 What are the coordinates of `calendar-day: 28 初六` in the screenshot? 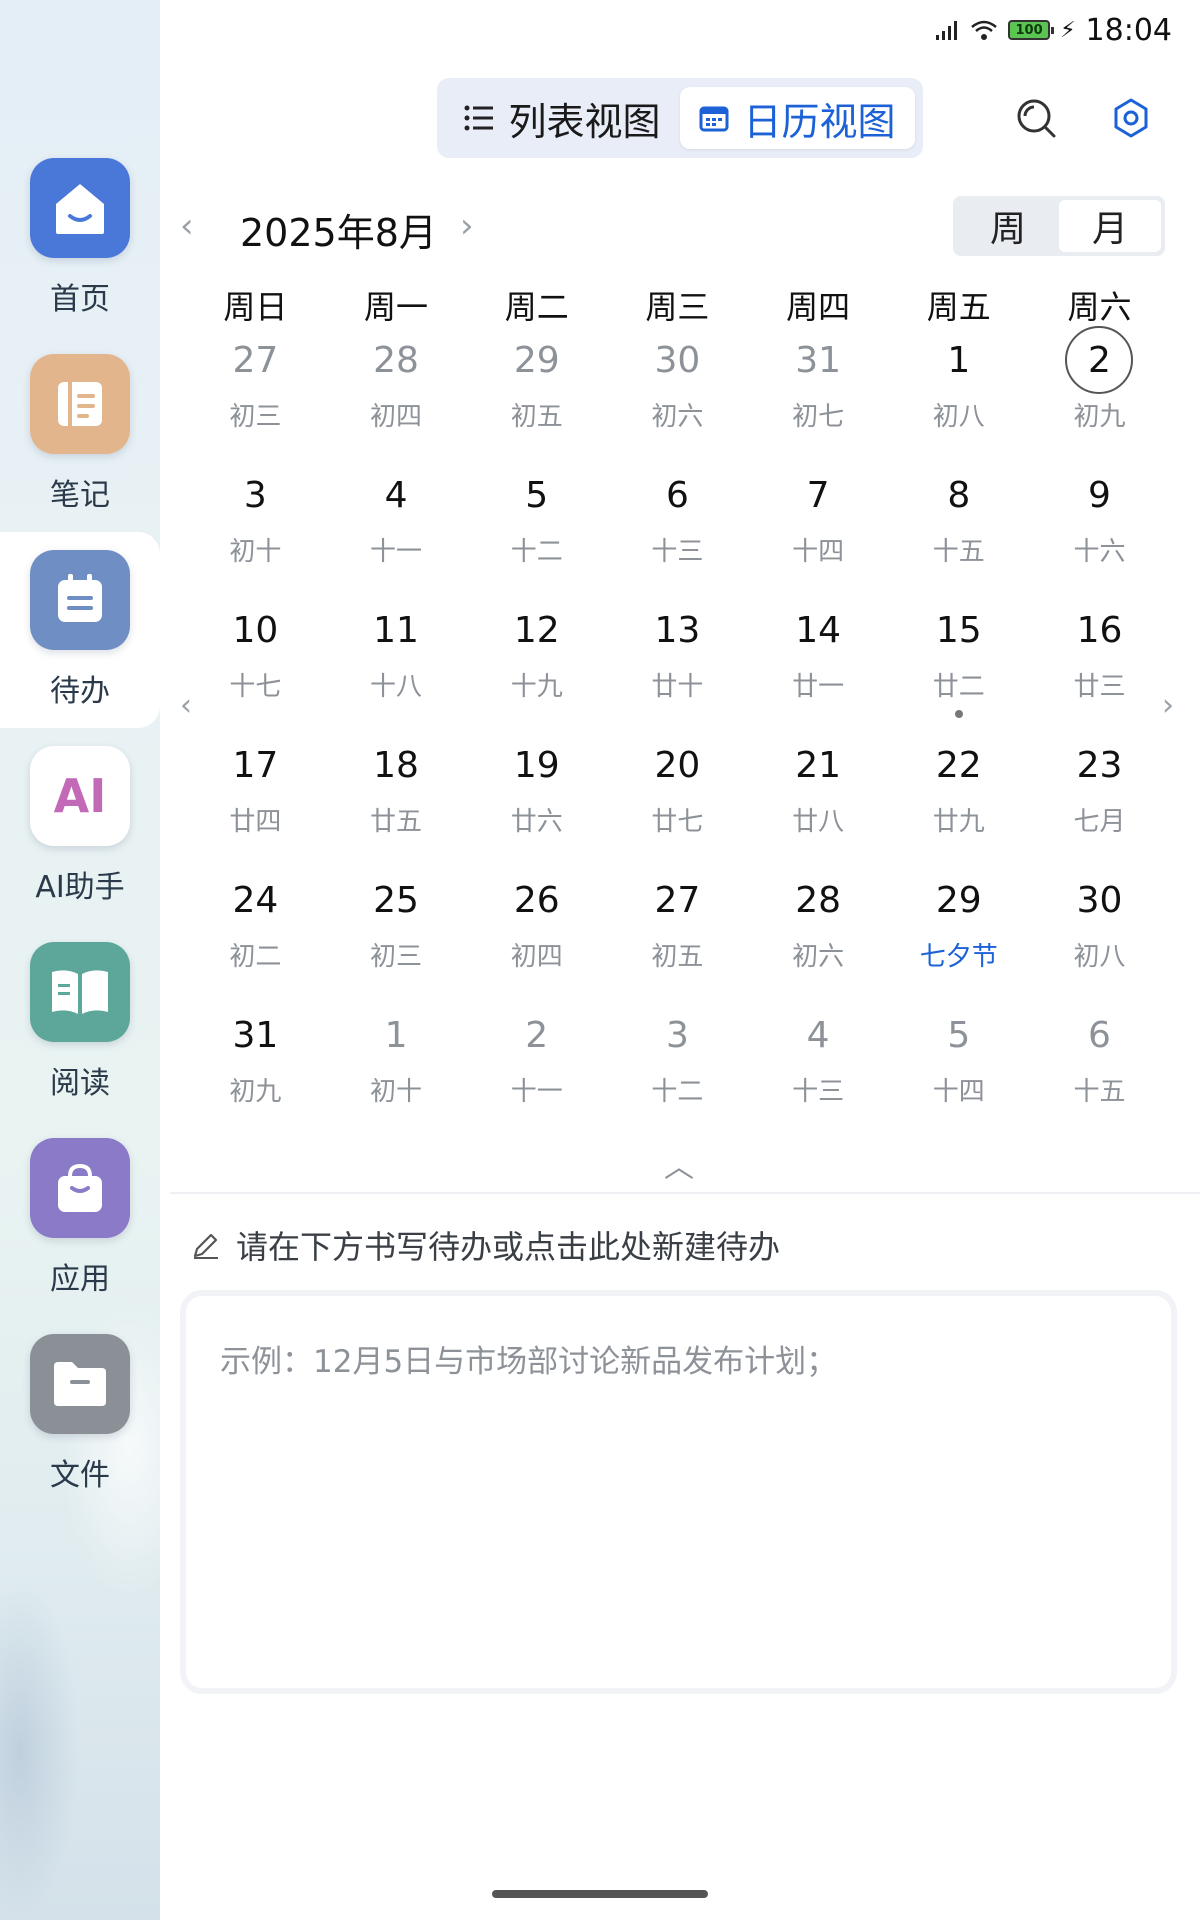 It's located at (818, 931).